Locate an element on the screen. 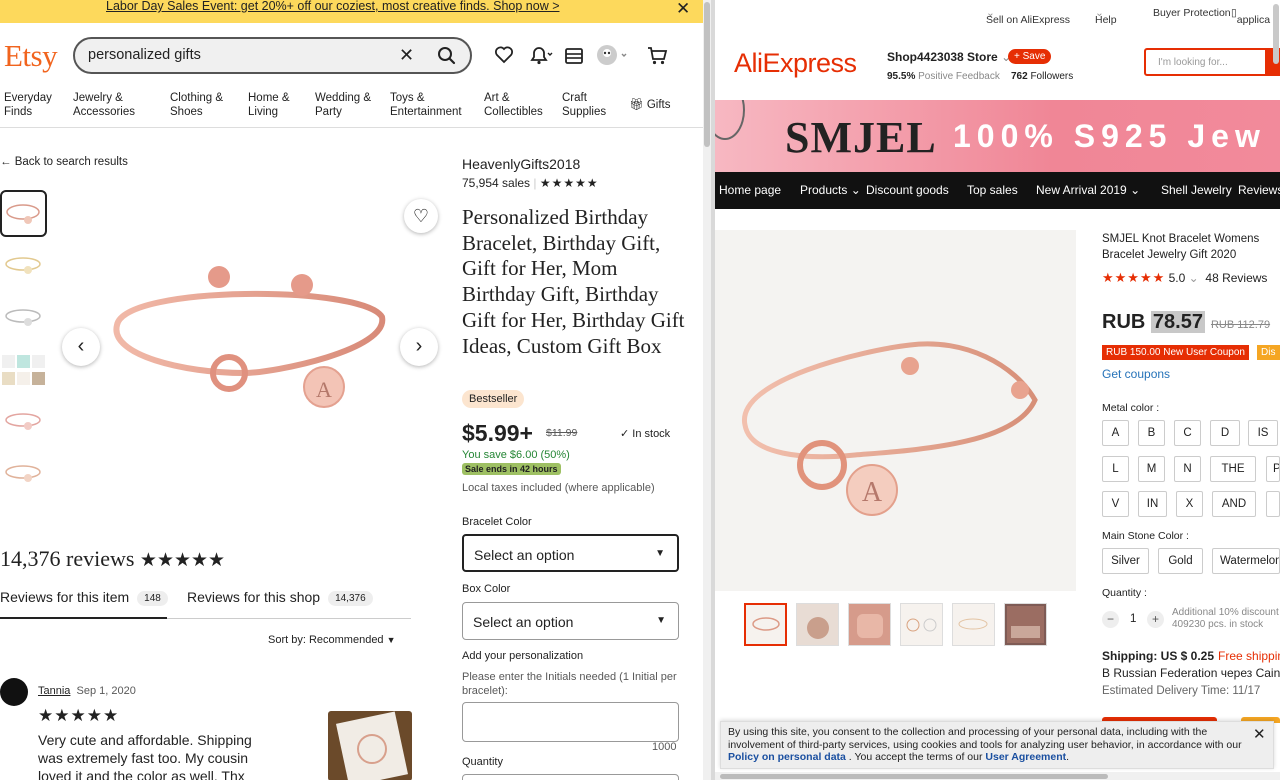 This screenshot has height=780, width=1280. metal-option: B is located at coordinates (1151, 433).